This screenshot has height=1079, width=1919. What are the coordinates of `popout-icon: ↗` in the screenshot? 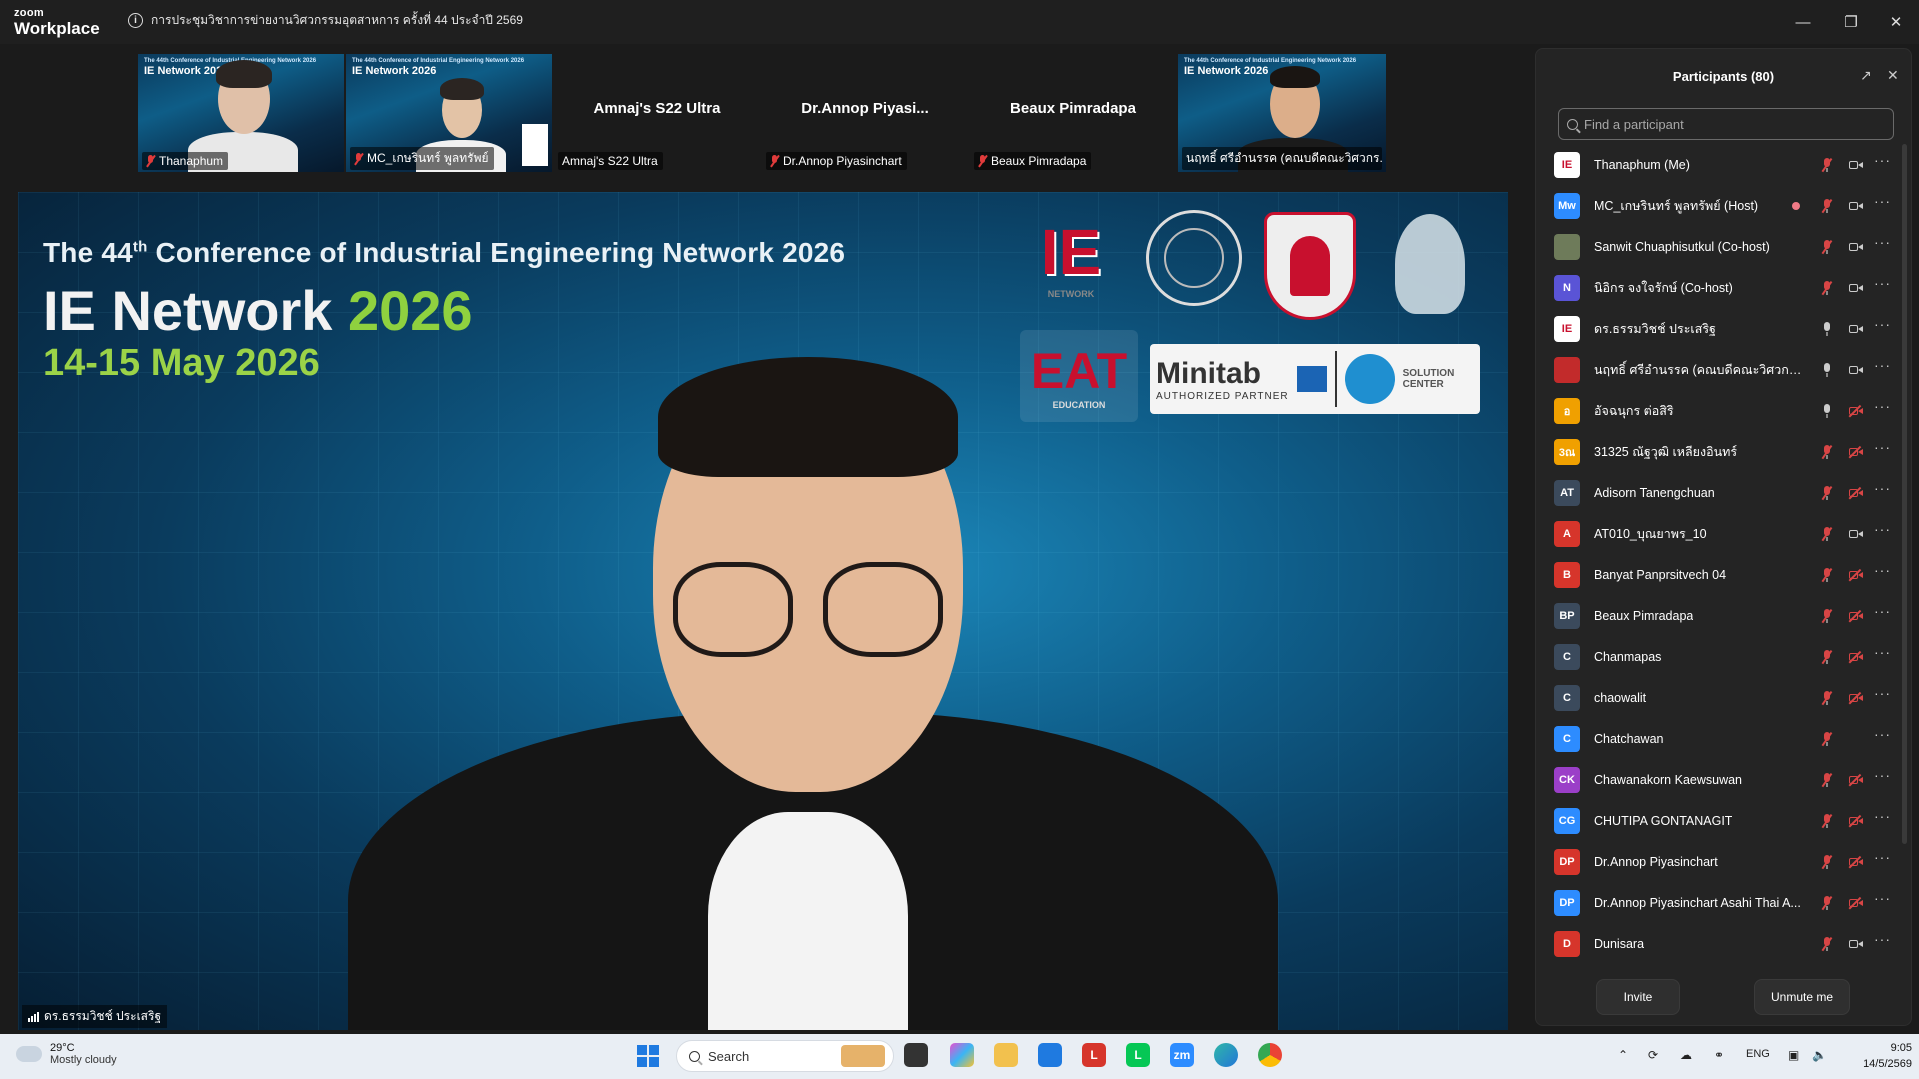 It's located at (1866, 75).